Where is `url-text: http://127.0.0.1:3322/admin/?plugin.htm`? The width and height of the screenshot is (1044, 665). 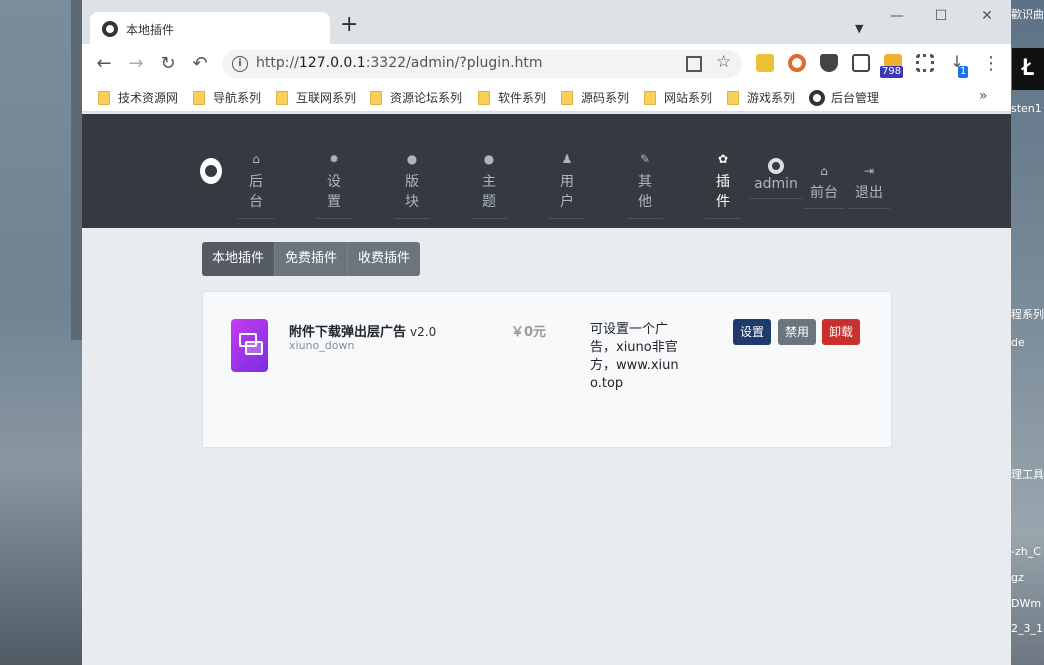 url-text: http://127.0.0.1:3322/admin/?plugin.htm is located at coordinates (399, 63).